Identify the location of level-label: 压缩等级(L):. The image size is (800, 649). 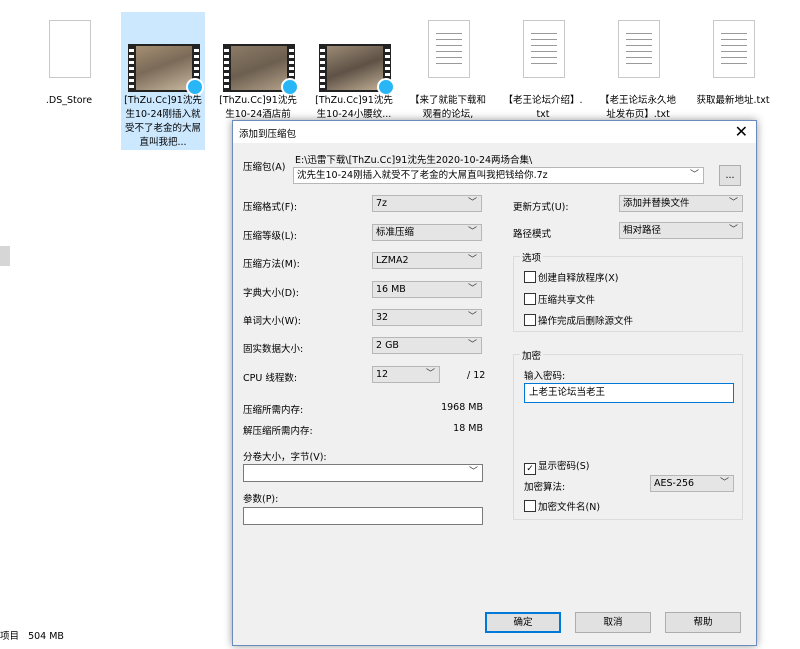
(270, 236).